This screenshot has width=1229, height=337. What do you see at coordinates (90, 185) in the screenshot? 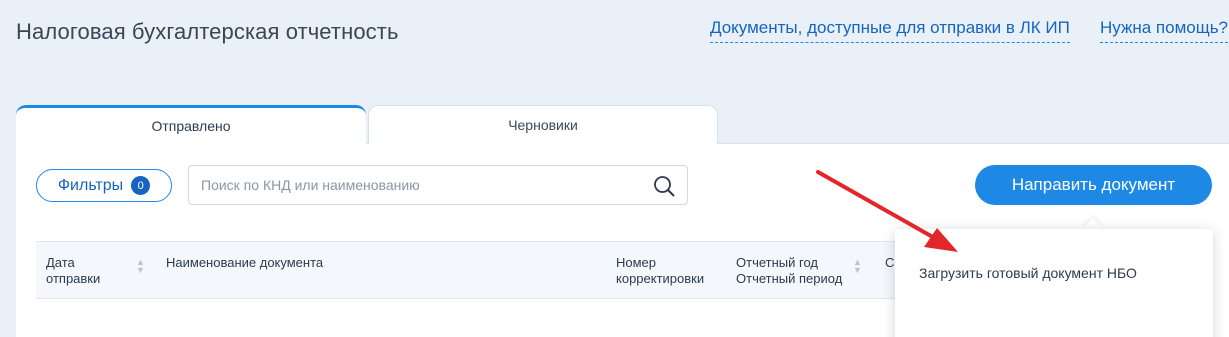
I see `filters-label: Фильтры` at bounding box center [90, 185].